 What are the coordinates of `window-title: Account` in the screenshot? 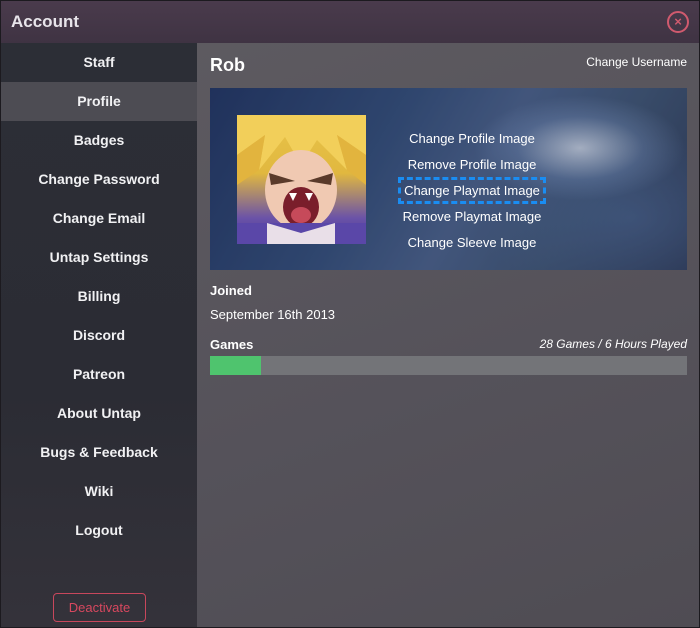 It's located at (45, 21).